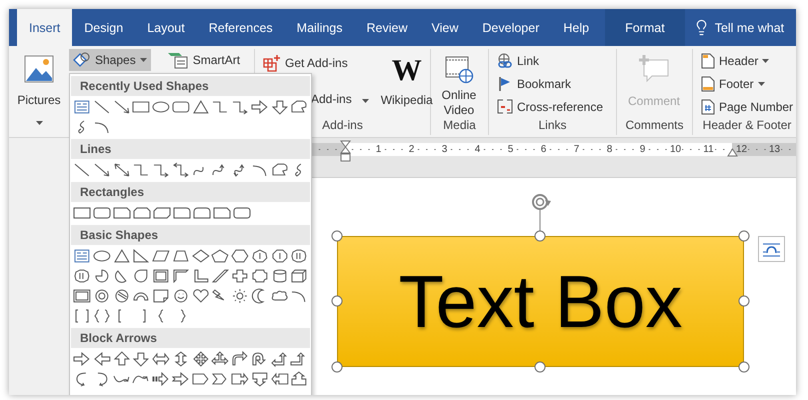 Image resolution: width=808 pixels, height=400 pixels. I want to click on wikipedia-button: W Wikipedia, so click(406, 83).